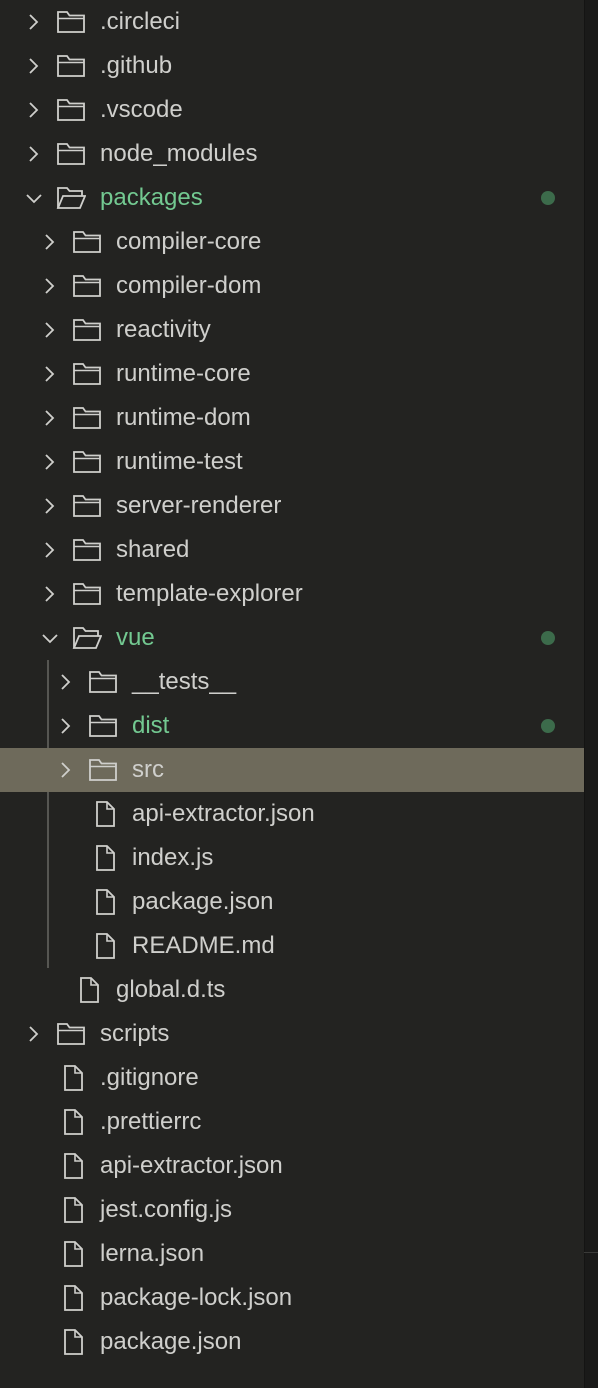 The height and width of the screenshot is (1388, 598). Describe the element at coordinates (292, 330) in the screenshot. I see `tree-item-reactivity: reactivity` at that location.